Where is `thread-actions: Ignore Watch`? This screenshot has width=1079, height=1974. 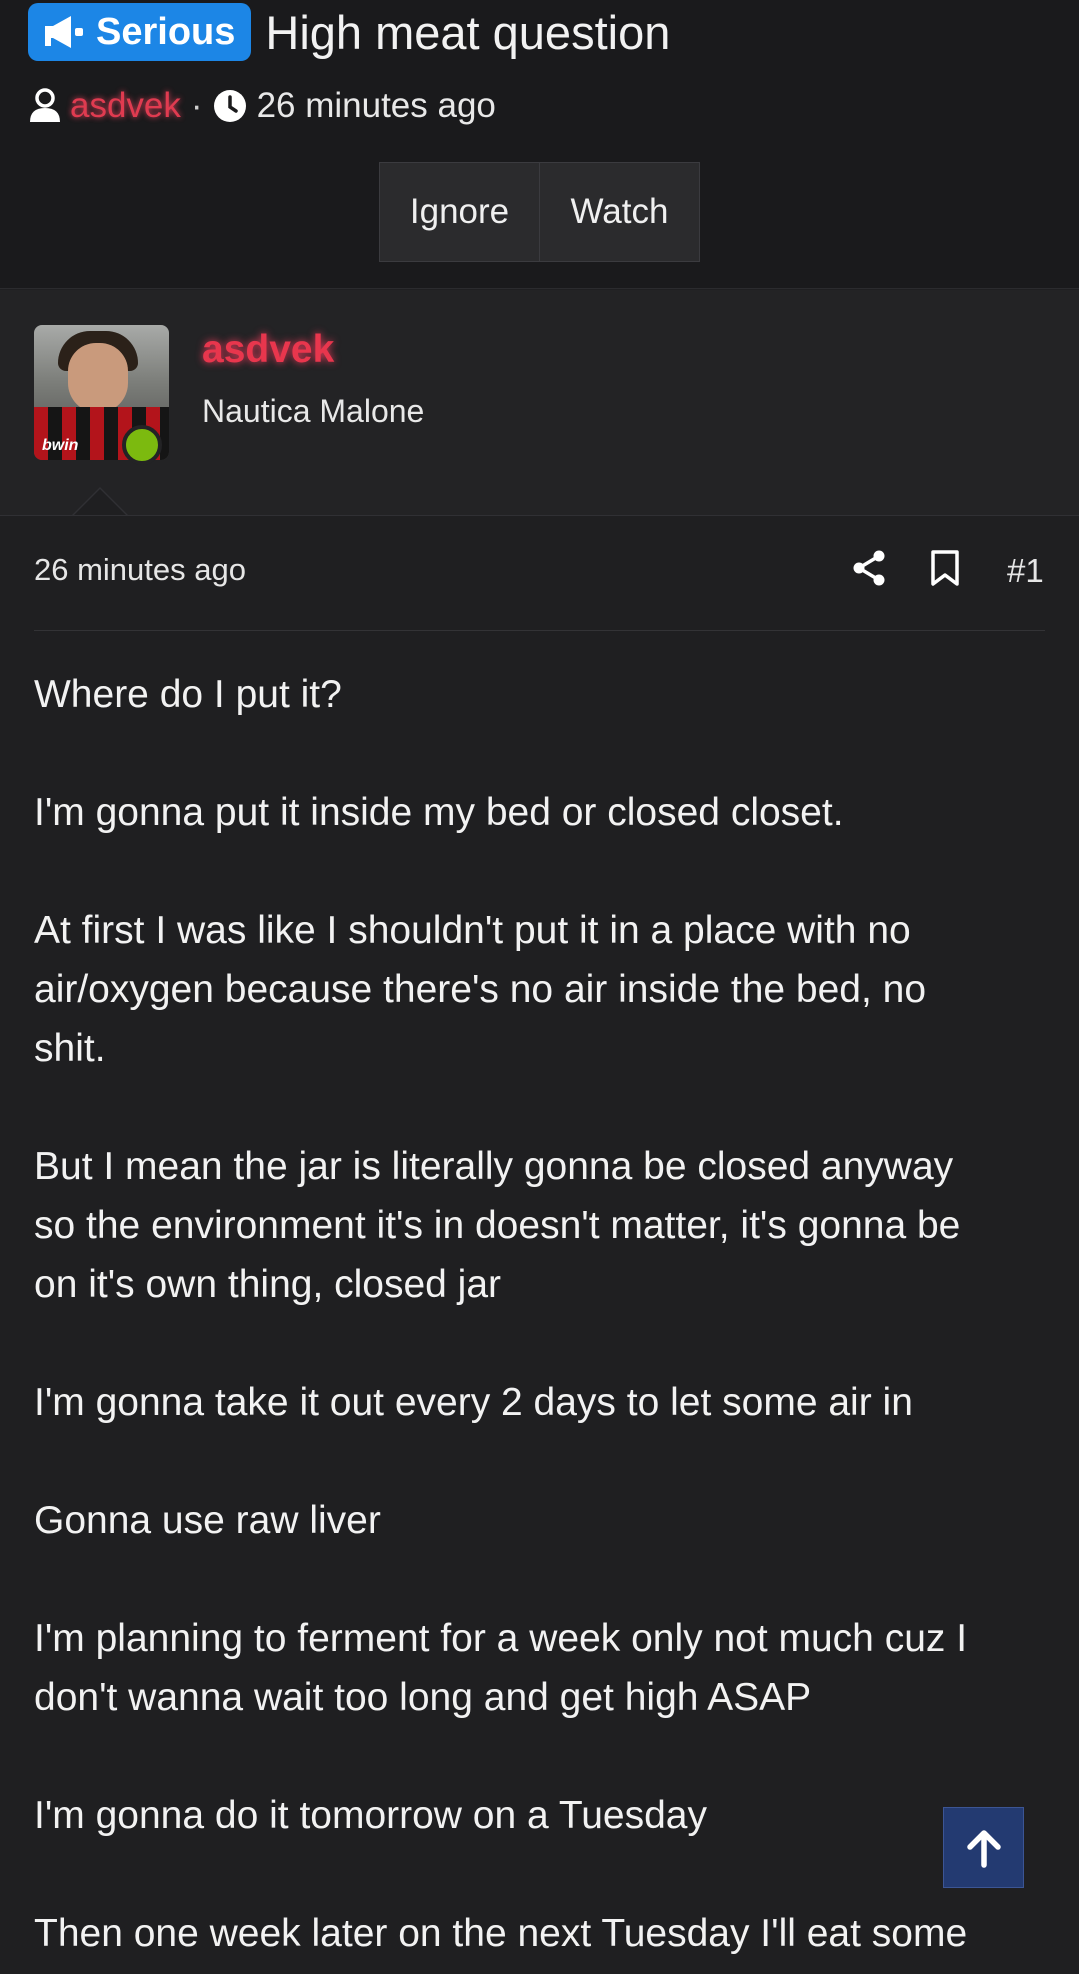
thread-actions: Ignore Watch is located at coordinates (539, 212).